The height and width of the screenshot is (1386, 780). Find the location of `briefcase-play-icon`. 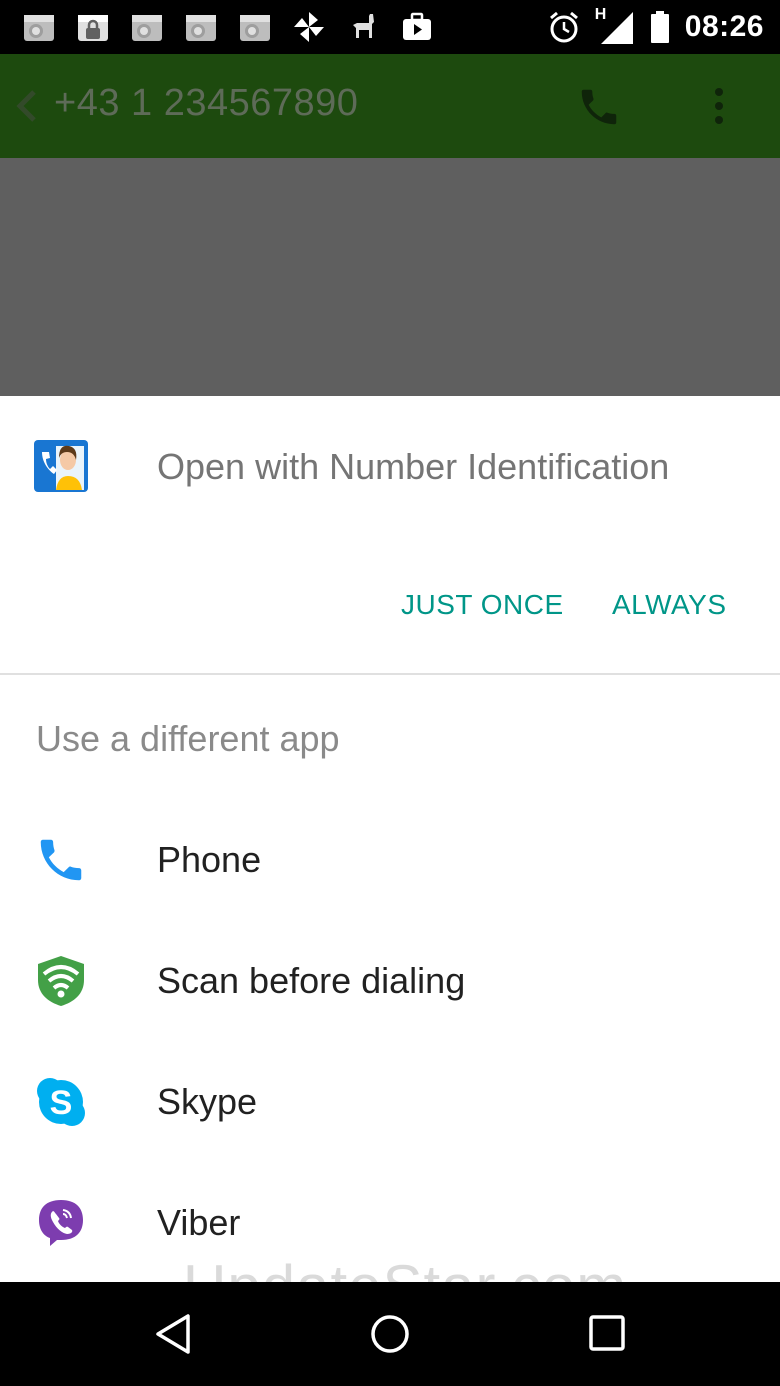

briefcase-play-icon is located at coordinates (417, 26).